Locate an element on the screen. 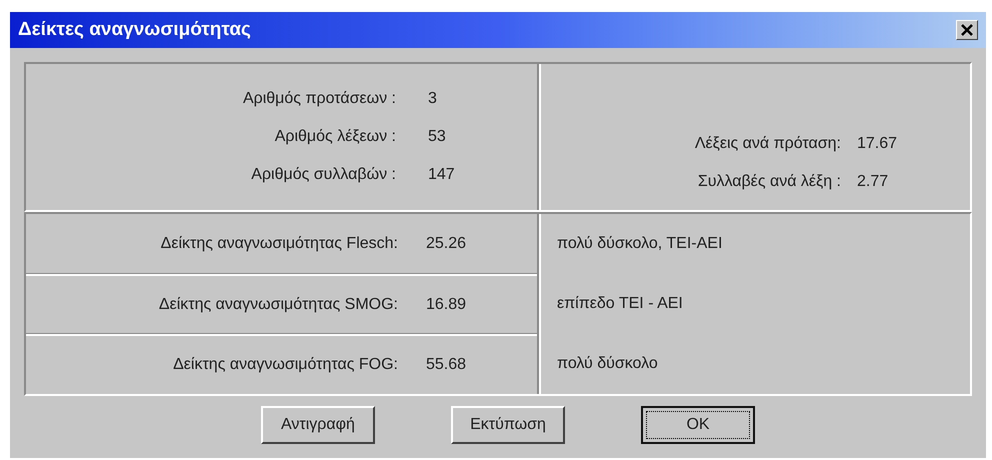  index-label: Δείκτης αναγνωσιμότητας Flesch: is located at coordinates (279, 244).